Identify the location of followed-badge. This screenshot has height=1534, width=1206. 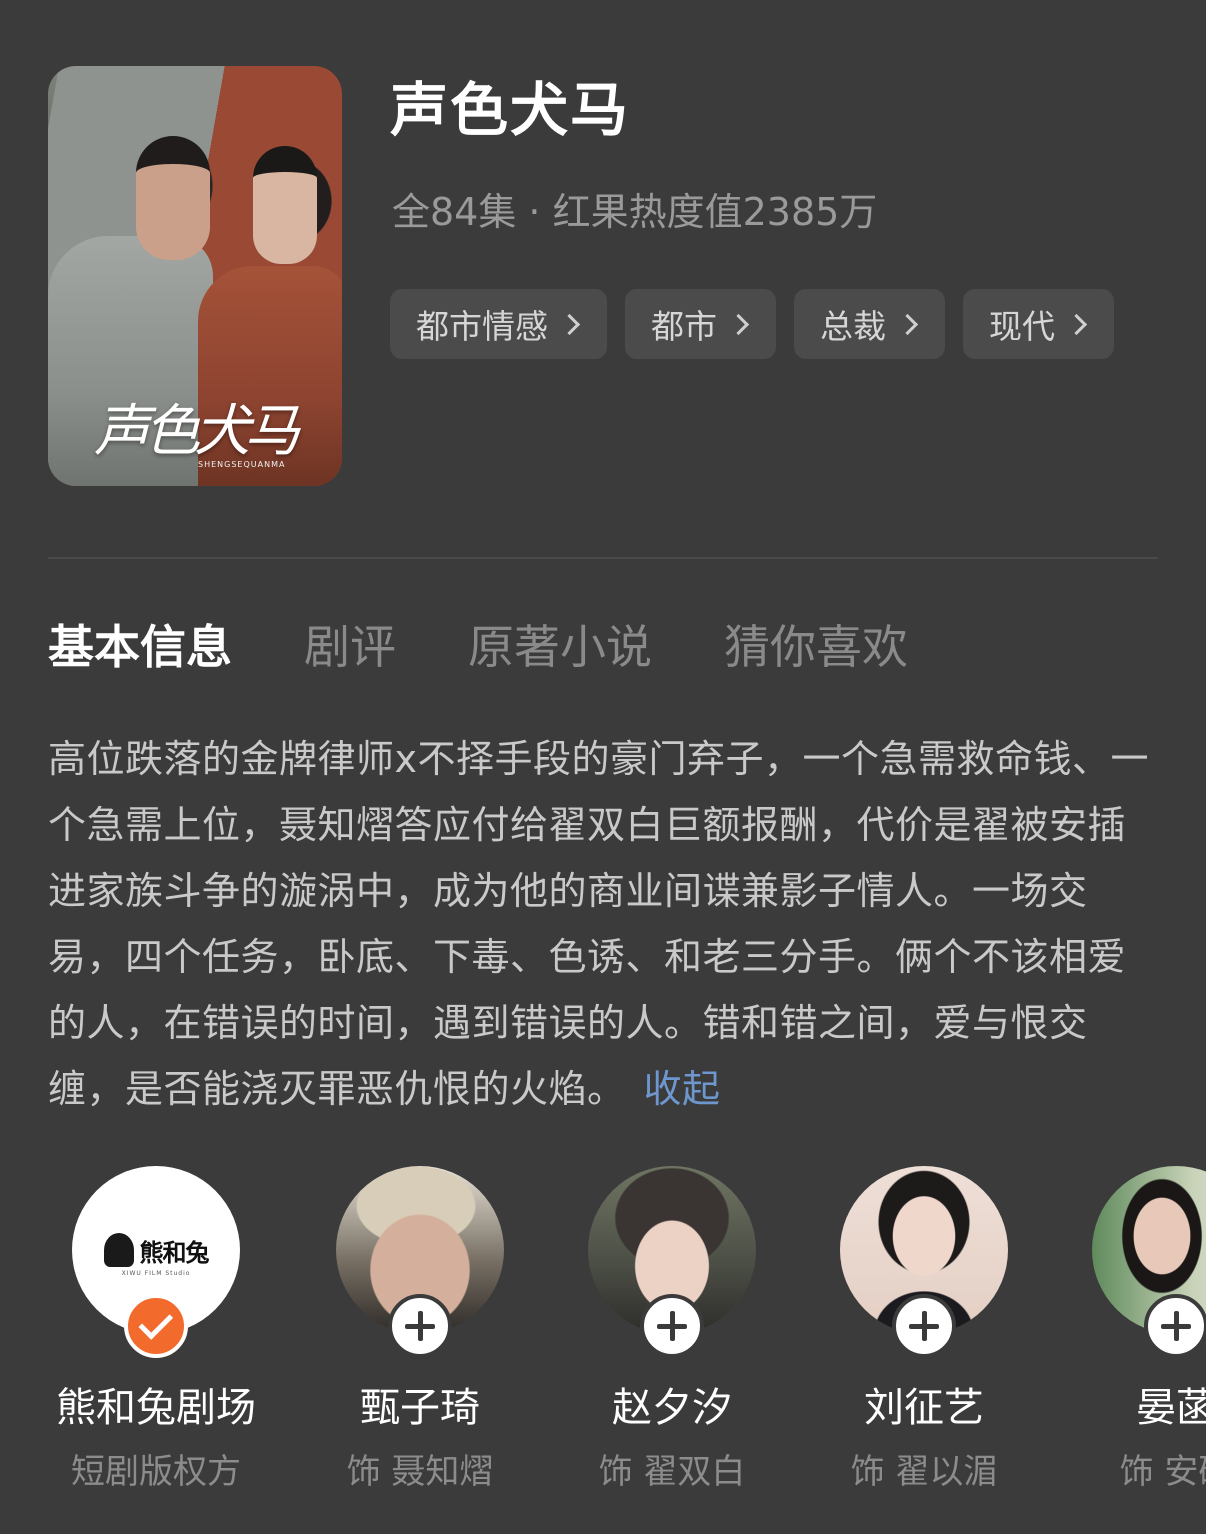
(156, 1326).